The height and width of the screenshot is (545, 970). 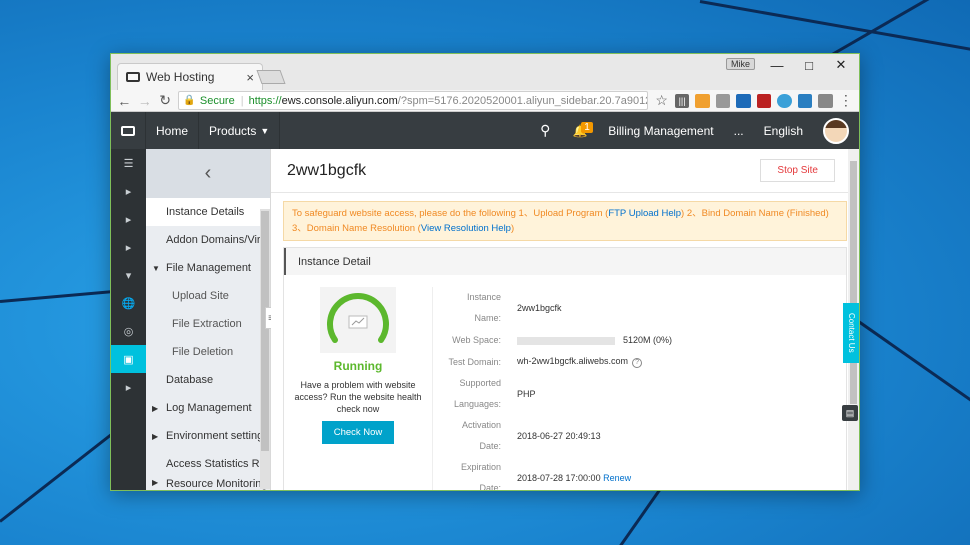 I want to click on lock-icon: 🔒, so click(x=189, y=100).